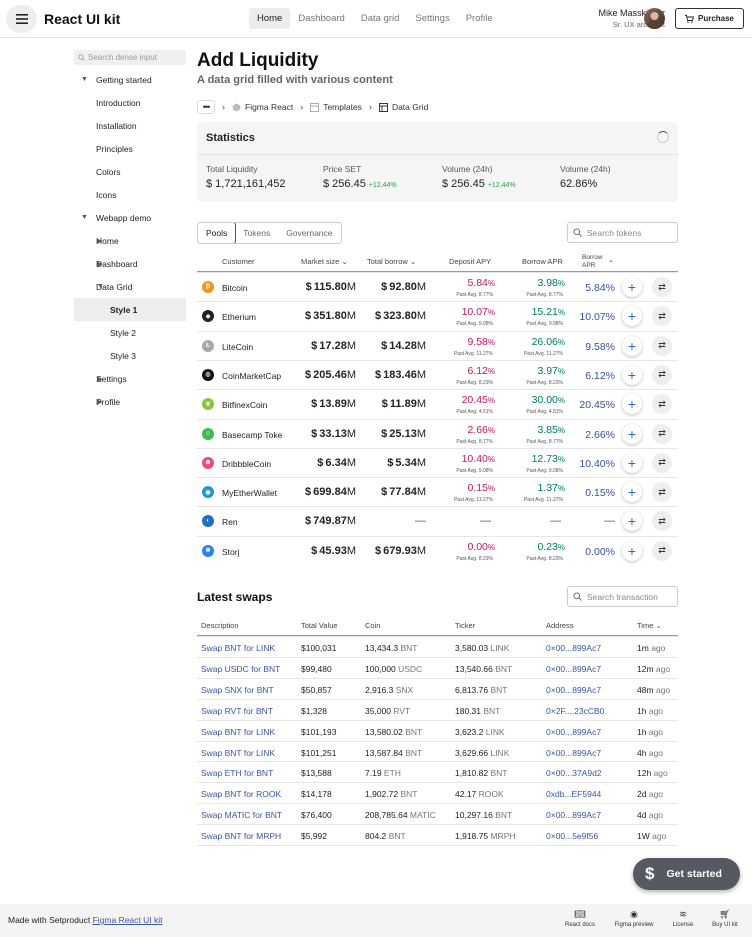 The width and height of the screenshot is (752, 937). What do you see at coordinates (573, 794) in the screenshot?
I see `address-link: 0xdb...EF5944` at bounding box center [573, 794].